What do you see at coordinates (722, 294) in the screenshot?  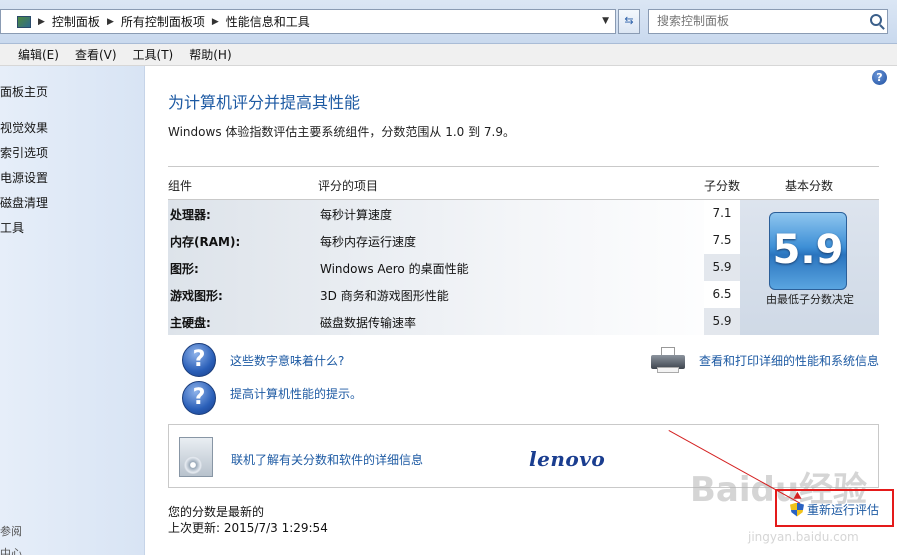 I see `table-row-subscore: 6.5` at bounding box center [722, 294].